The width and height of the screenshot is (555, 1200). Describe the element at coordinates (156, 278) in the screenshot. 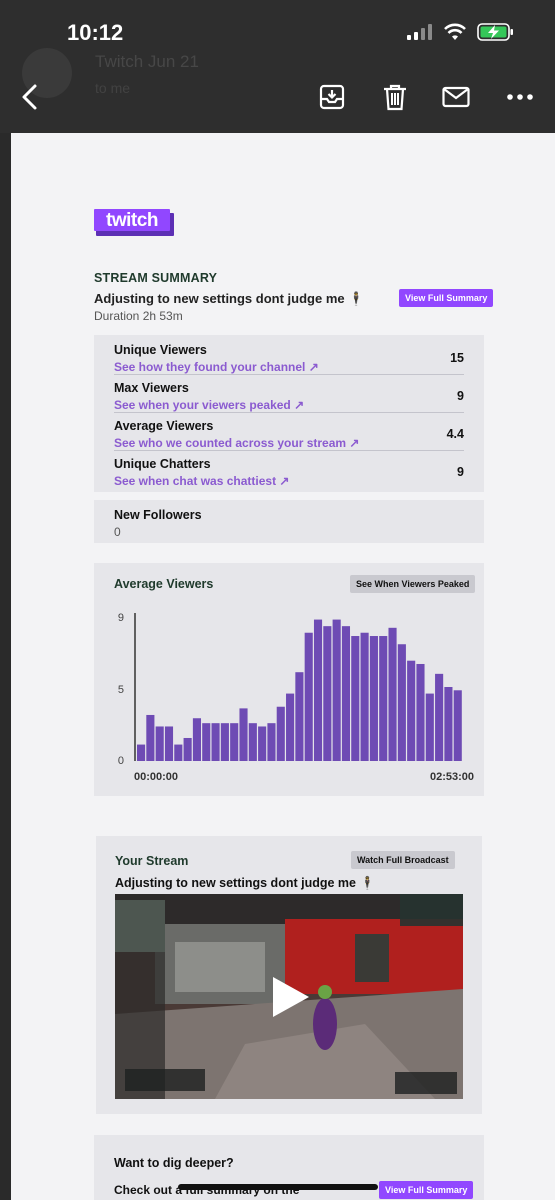

I see `section-title: STREAM SUMMARY` at that location.